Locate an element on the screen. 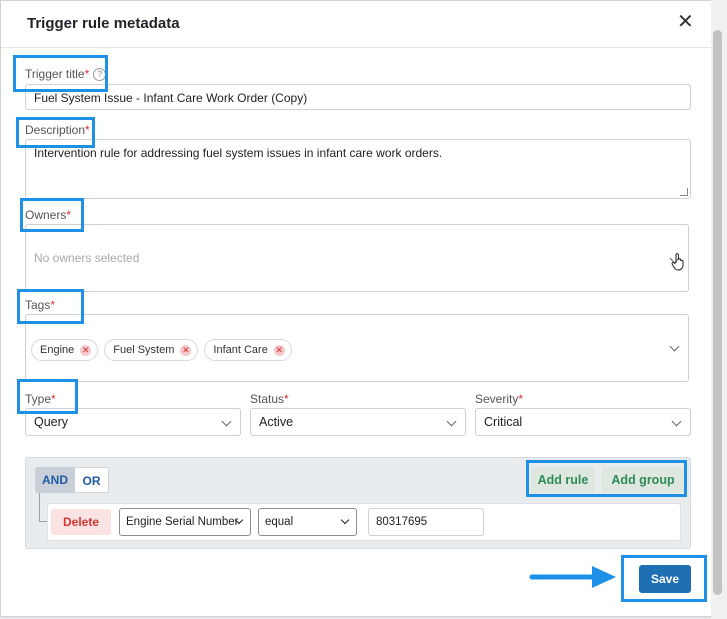  save-button: Save is located at coordinates (665, 579).